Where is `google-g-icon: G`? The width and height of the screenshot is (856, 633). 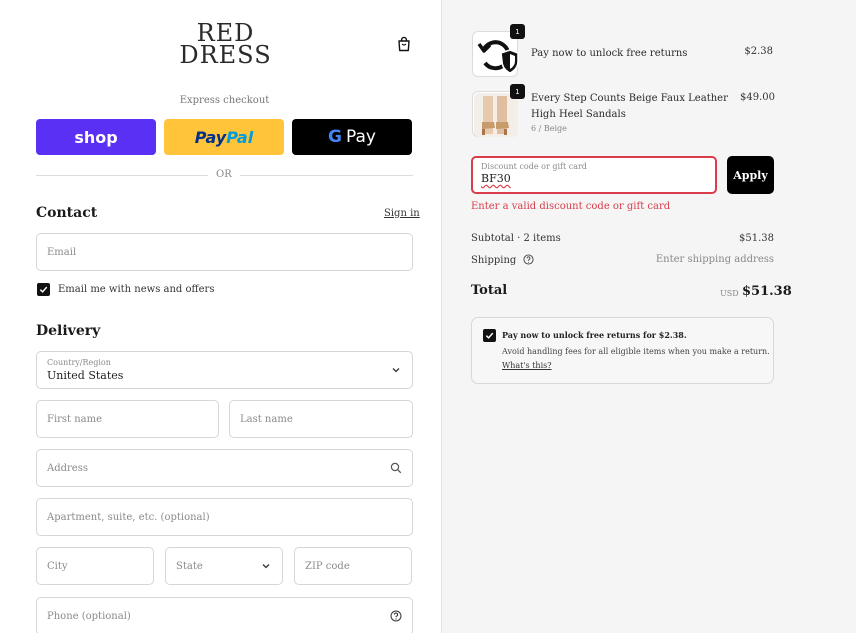 google-g-icon: G is located at coordinates (335, 137).